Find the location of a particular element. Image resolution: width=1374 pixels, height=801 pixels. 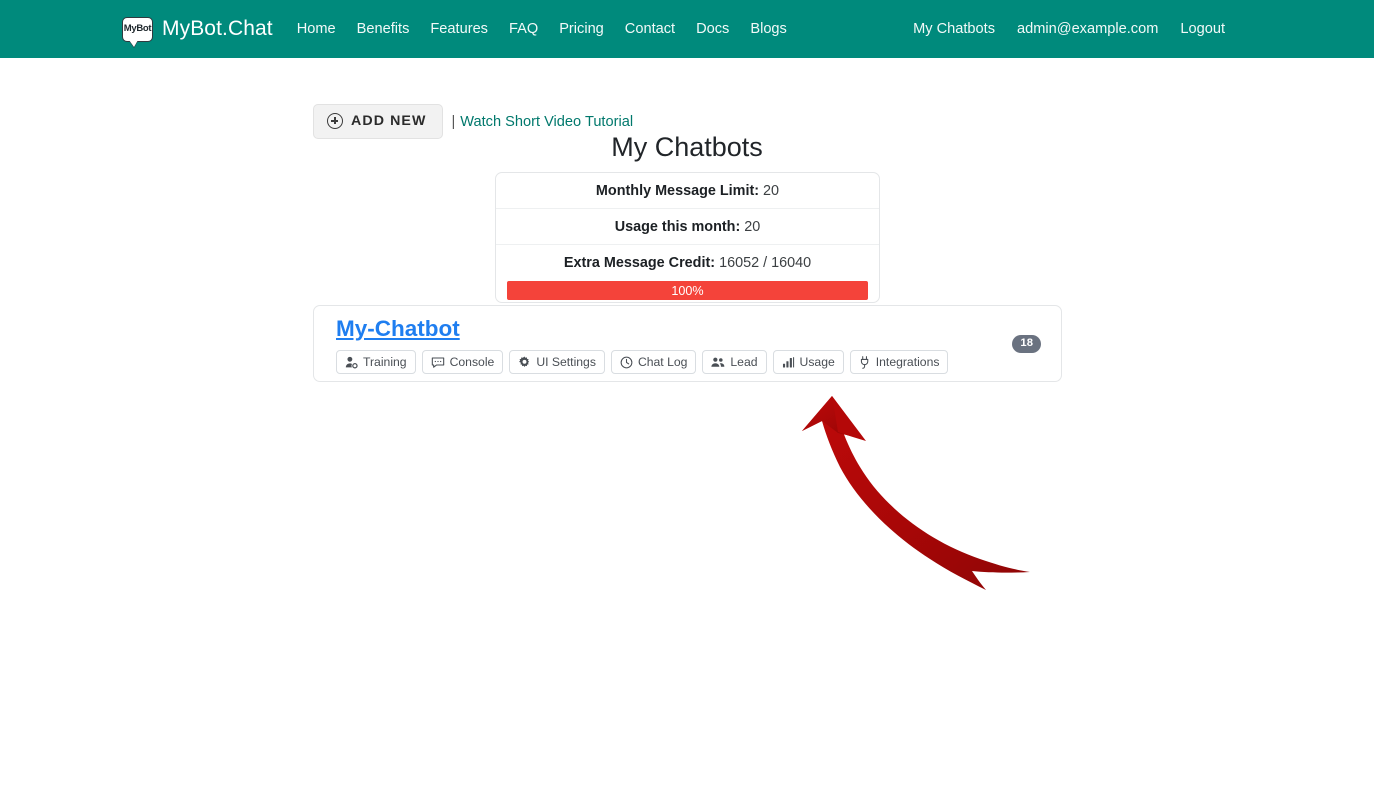

red-curved-arrow-pointing-to-integrations is located at coordinates (920, 493).